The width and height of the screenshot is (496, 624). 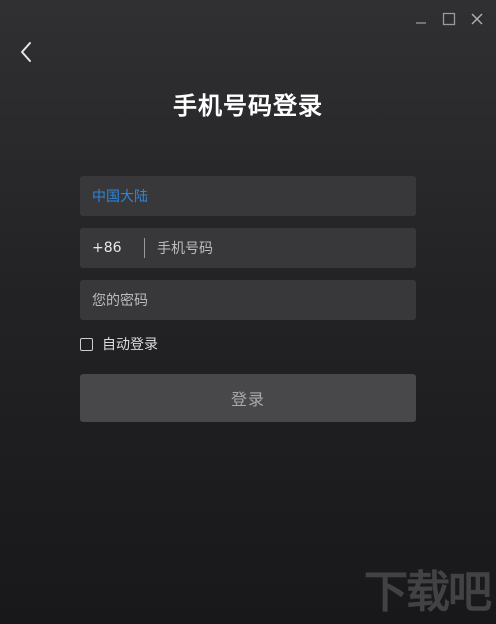 I want to click on watermark-logo: 下载吧, so click(x=428, y=592).